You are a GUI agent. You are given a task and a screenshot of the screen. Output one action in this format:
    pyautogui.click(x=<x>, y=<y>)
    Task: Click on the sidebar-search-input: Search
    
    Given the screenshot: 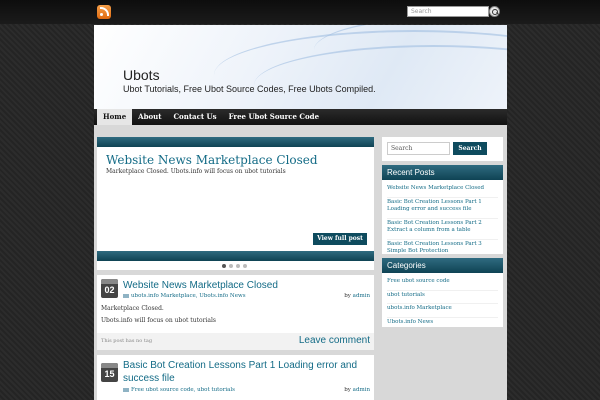 What is the action you would take?
    pyautogui.click(x=418, y=148)
    